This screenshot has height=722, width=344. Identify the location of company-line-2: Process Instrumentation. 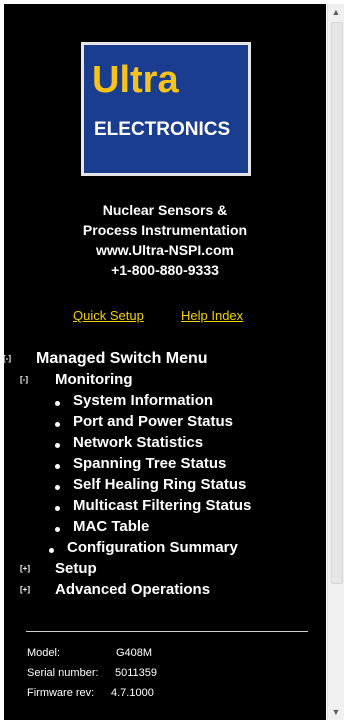
(165, 230).